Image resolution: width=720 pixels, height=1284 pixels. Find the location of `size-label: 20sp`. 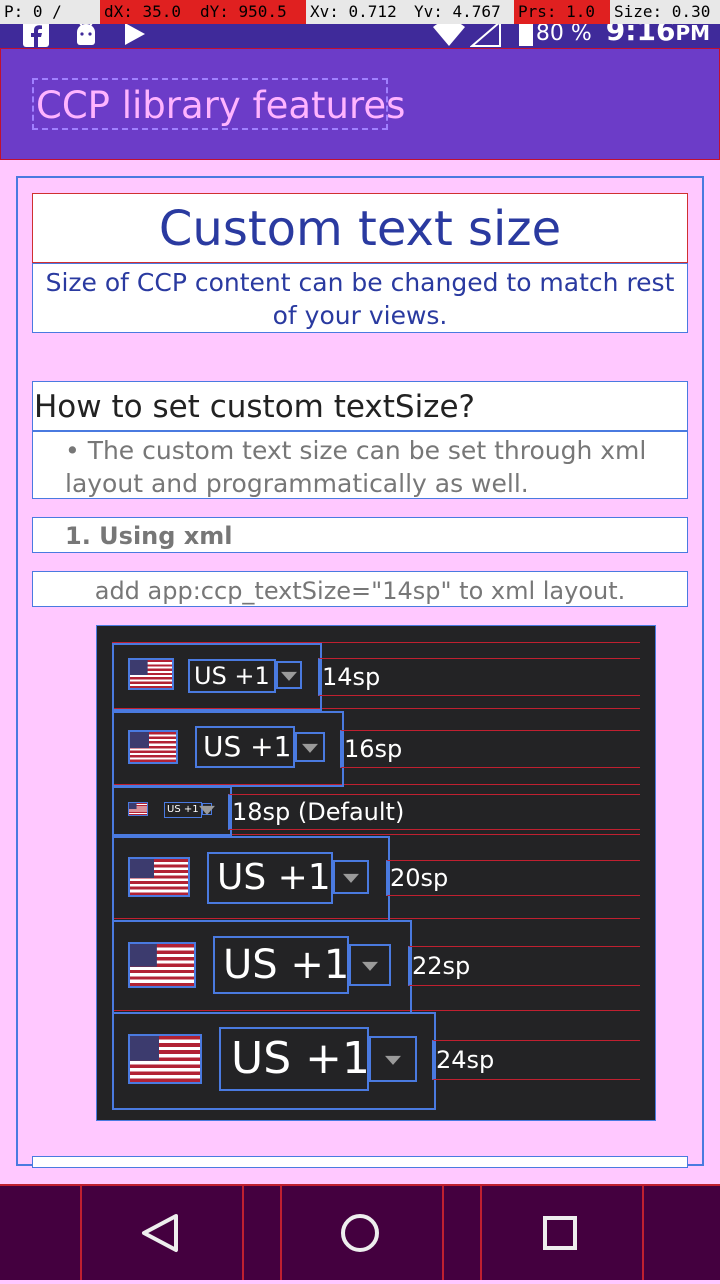

size-label: 20sp is located at coordinates (513, 878).